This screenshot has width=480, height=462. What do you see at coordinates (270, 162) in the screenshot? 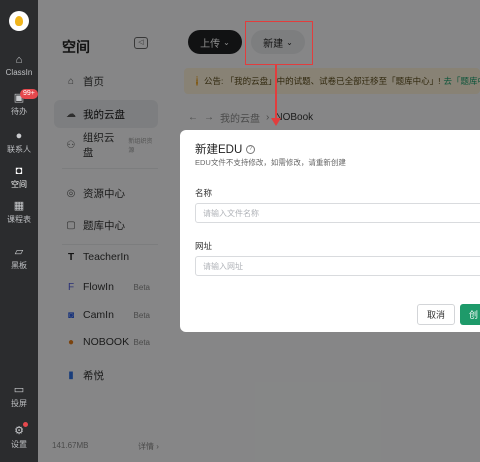
I see `dialog-subtitle: EDU文件不支持修改，如需修改，请重新创建` at bounding box center [270, 162].